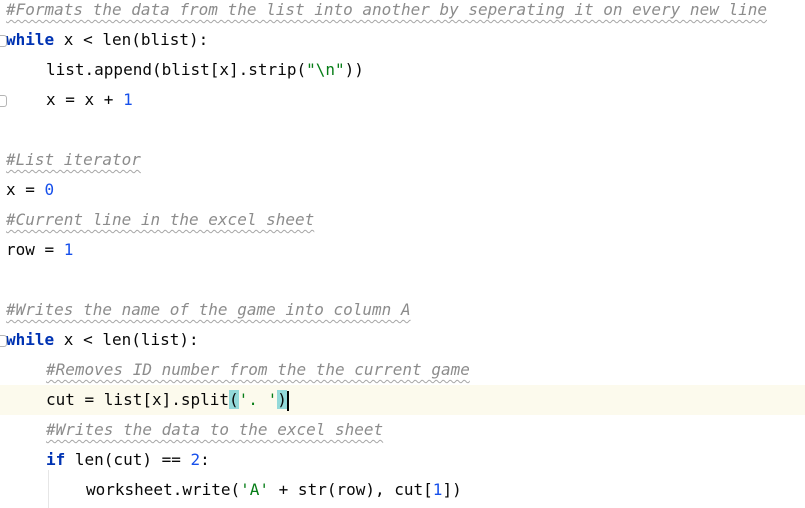  What do you see at coordinates (452, 489) in the screenshot?
I see `code-token: ])` at bounding box center [452, 489].